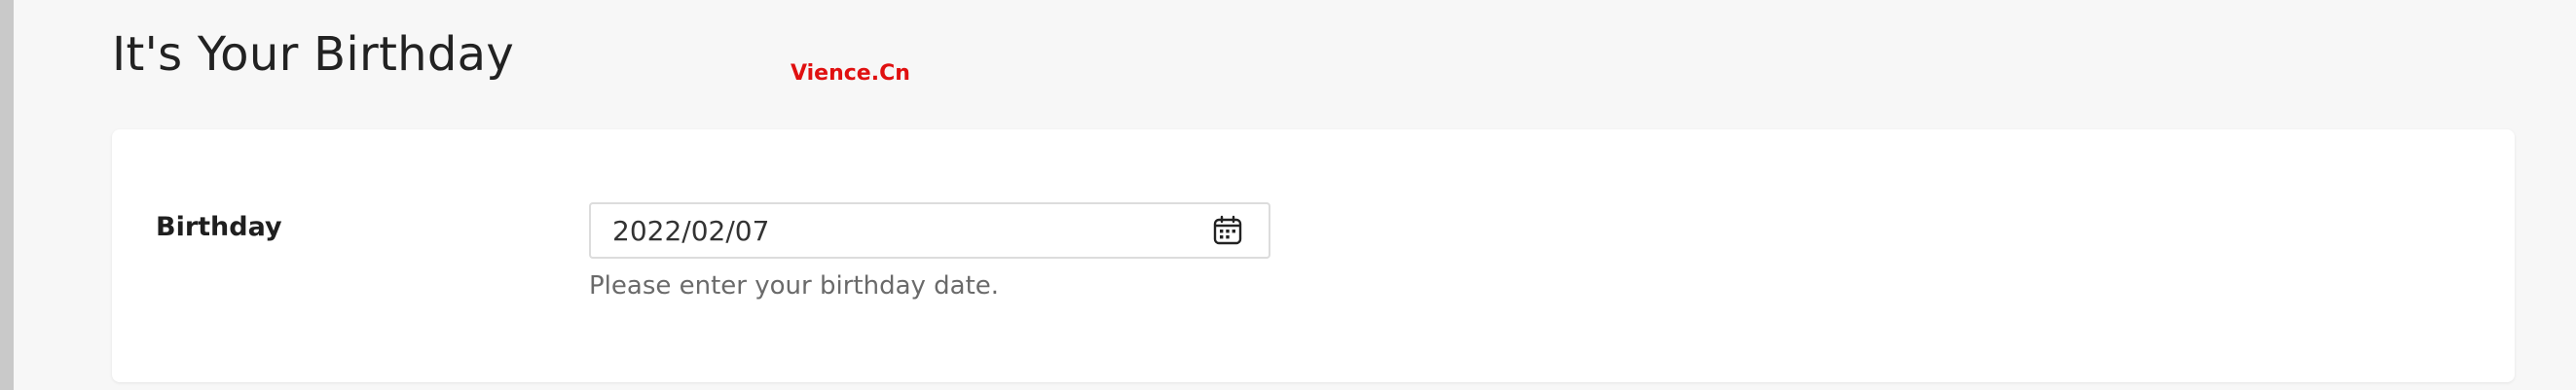  Describe the element at coordinates (794, 286) in the screenshot. I see `birthday-help-text: Please enter your birthday date.` at that location.